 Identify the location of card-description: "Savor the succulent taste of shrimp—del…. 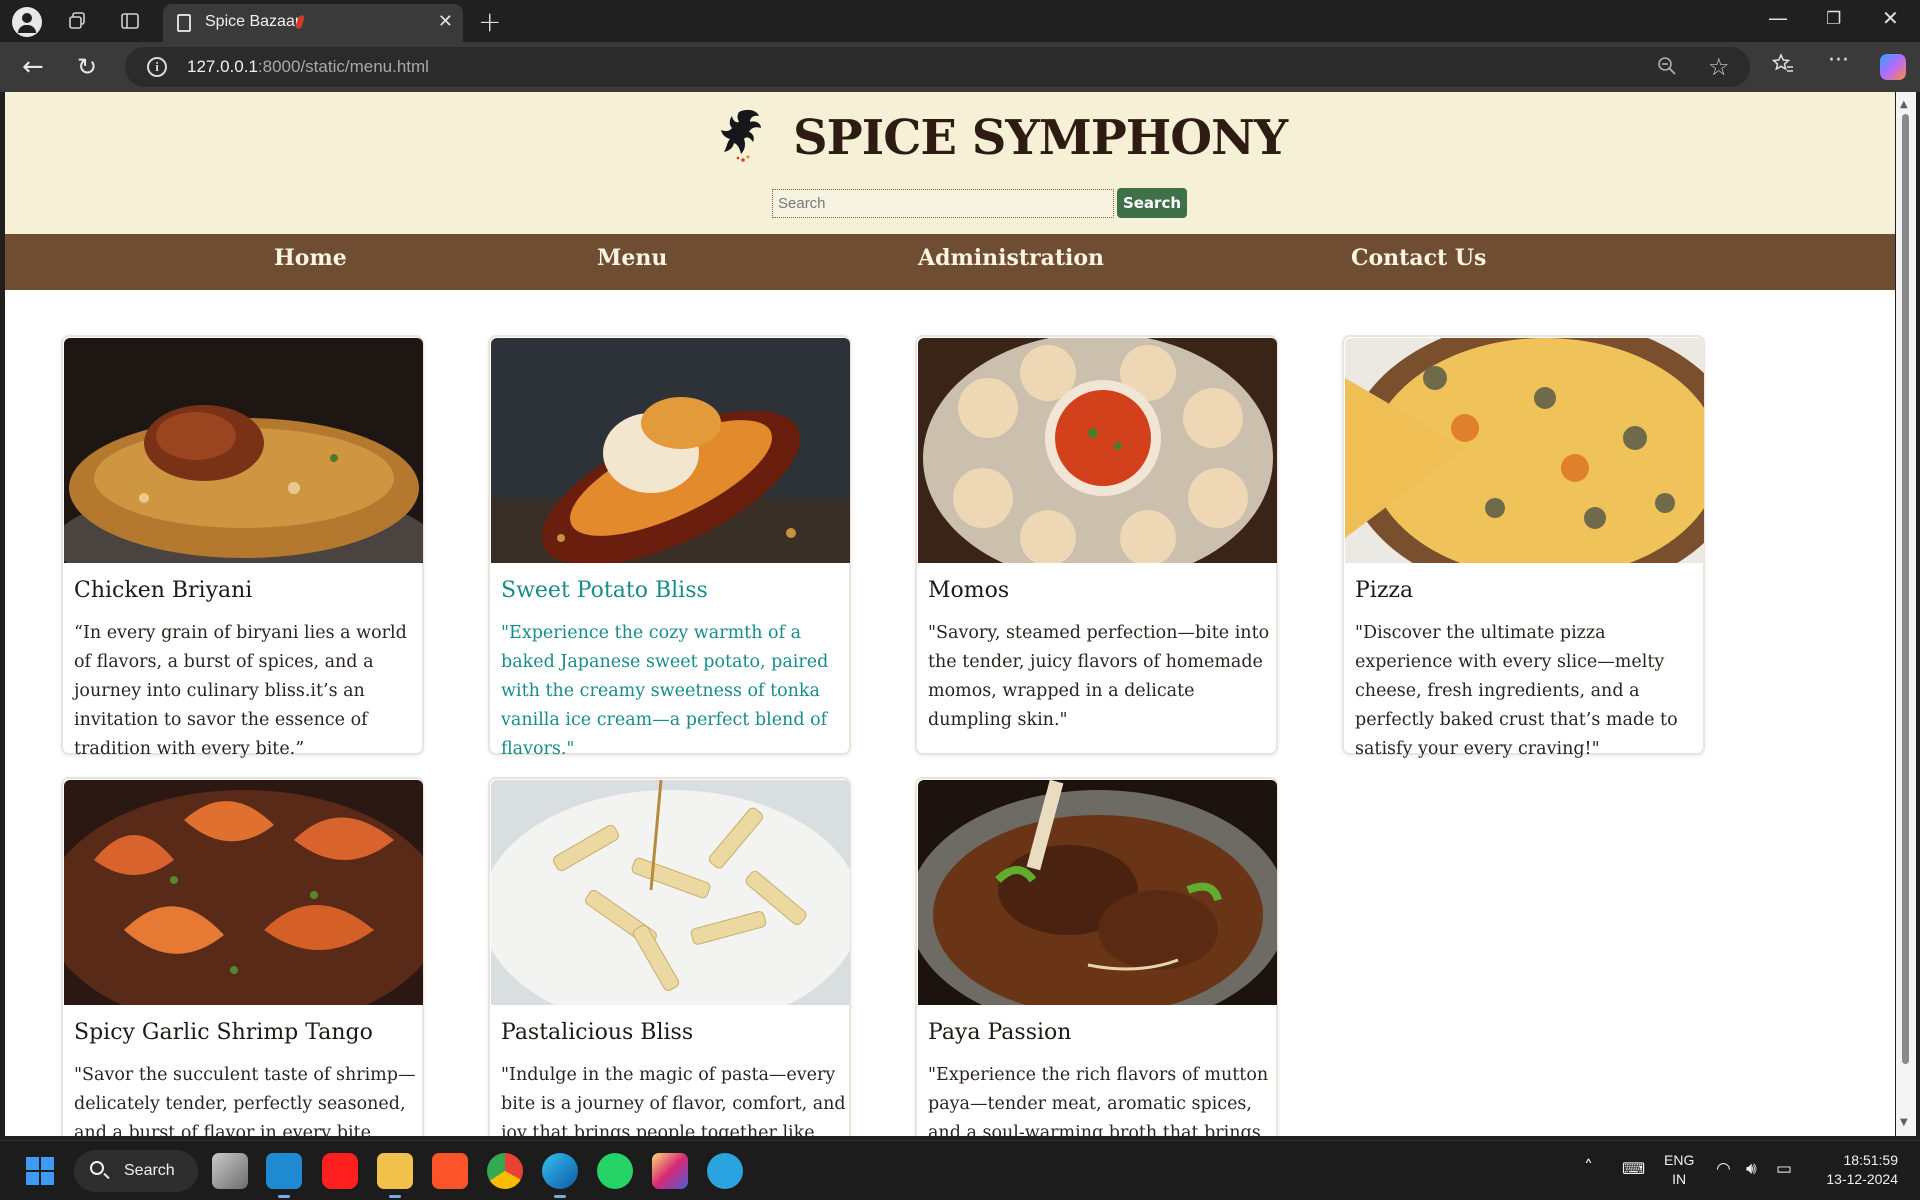
(245, 1100).